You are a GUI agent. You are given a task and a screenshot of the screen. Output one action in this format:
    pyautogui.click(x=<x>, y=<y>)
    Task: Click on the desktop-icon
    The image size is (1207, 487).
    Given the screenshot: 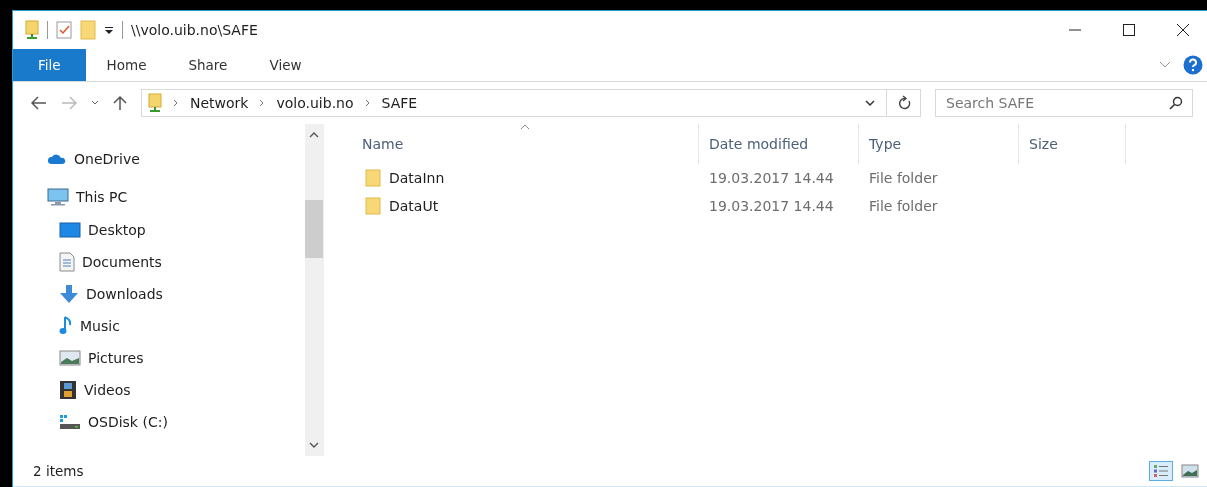 What is the action you would take?
    pyautogui.click(x=70, y=230)
    